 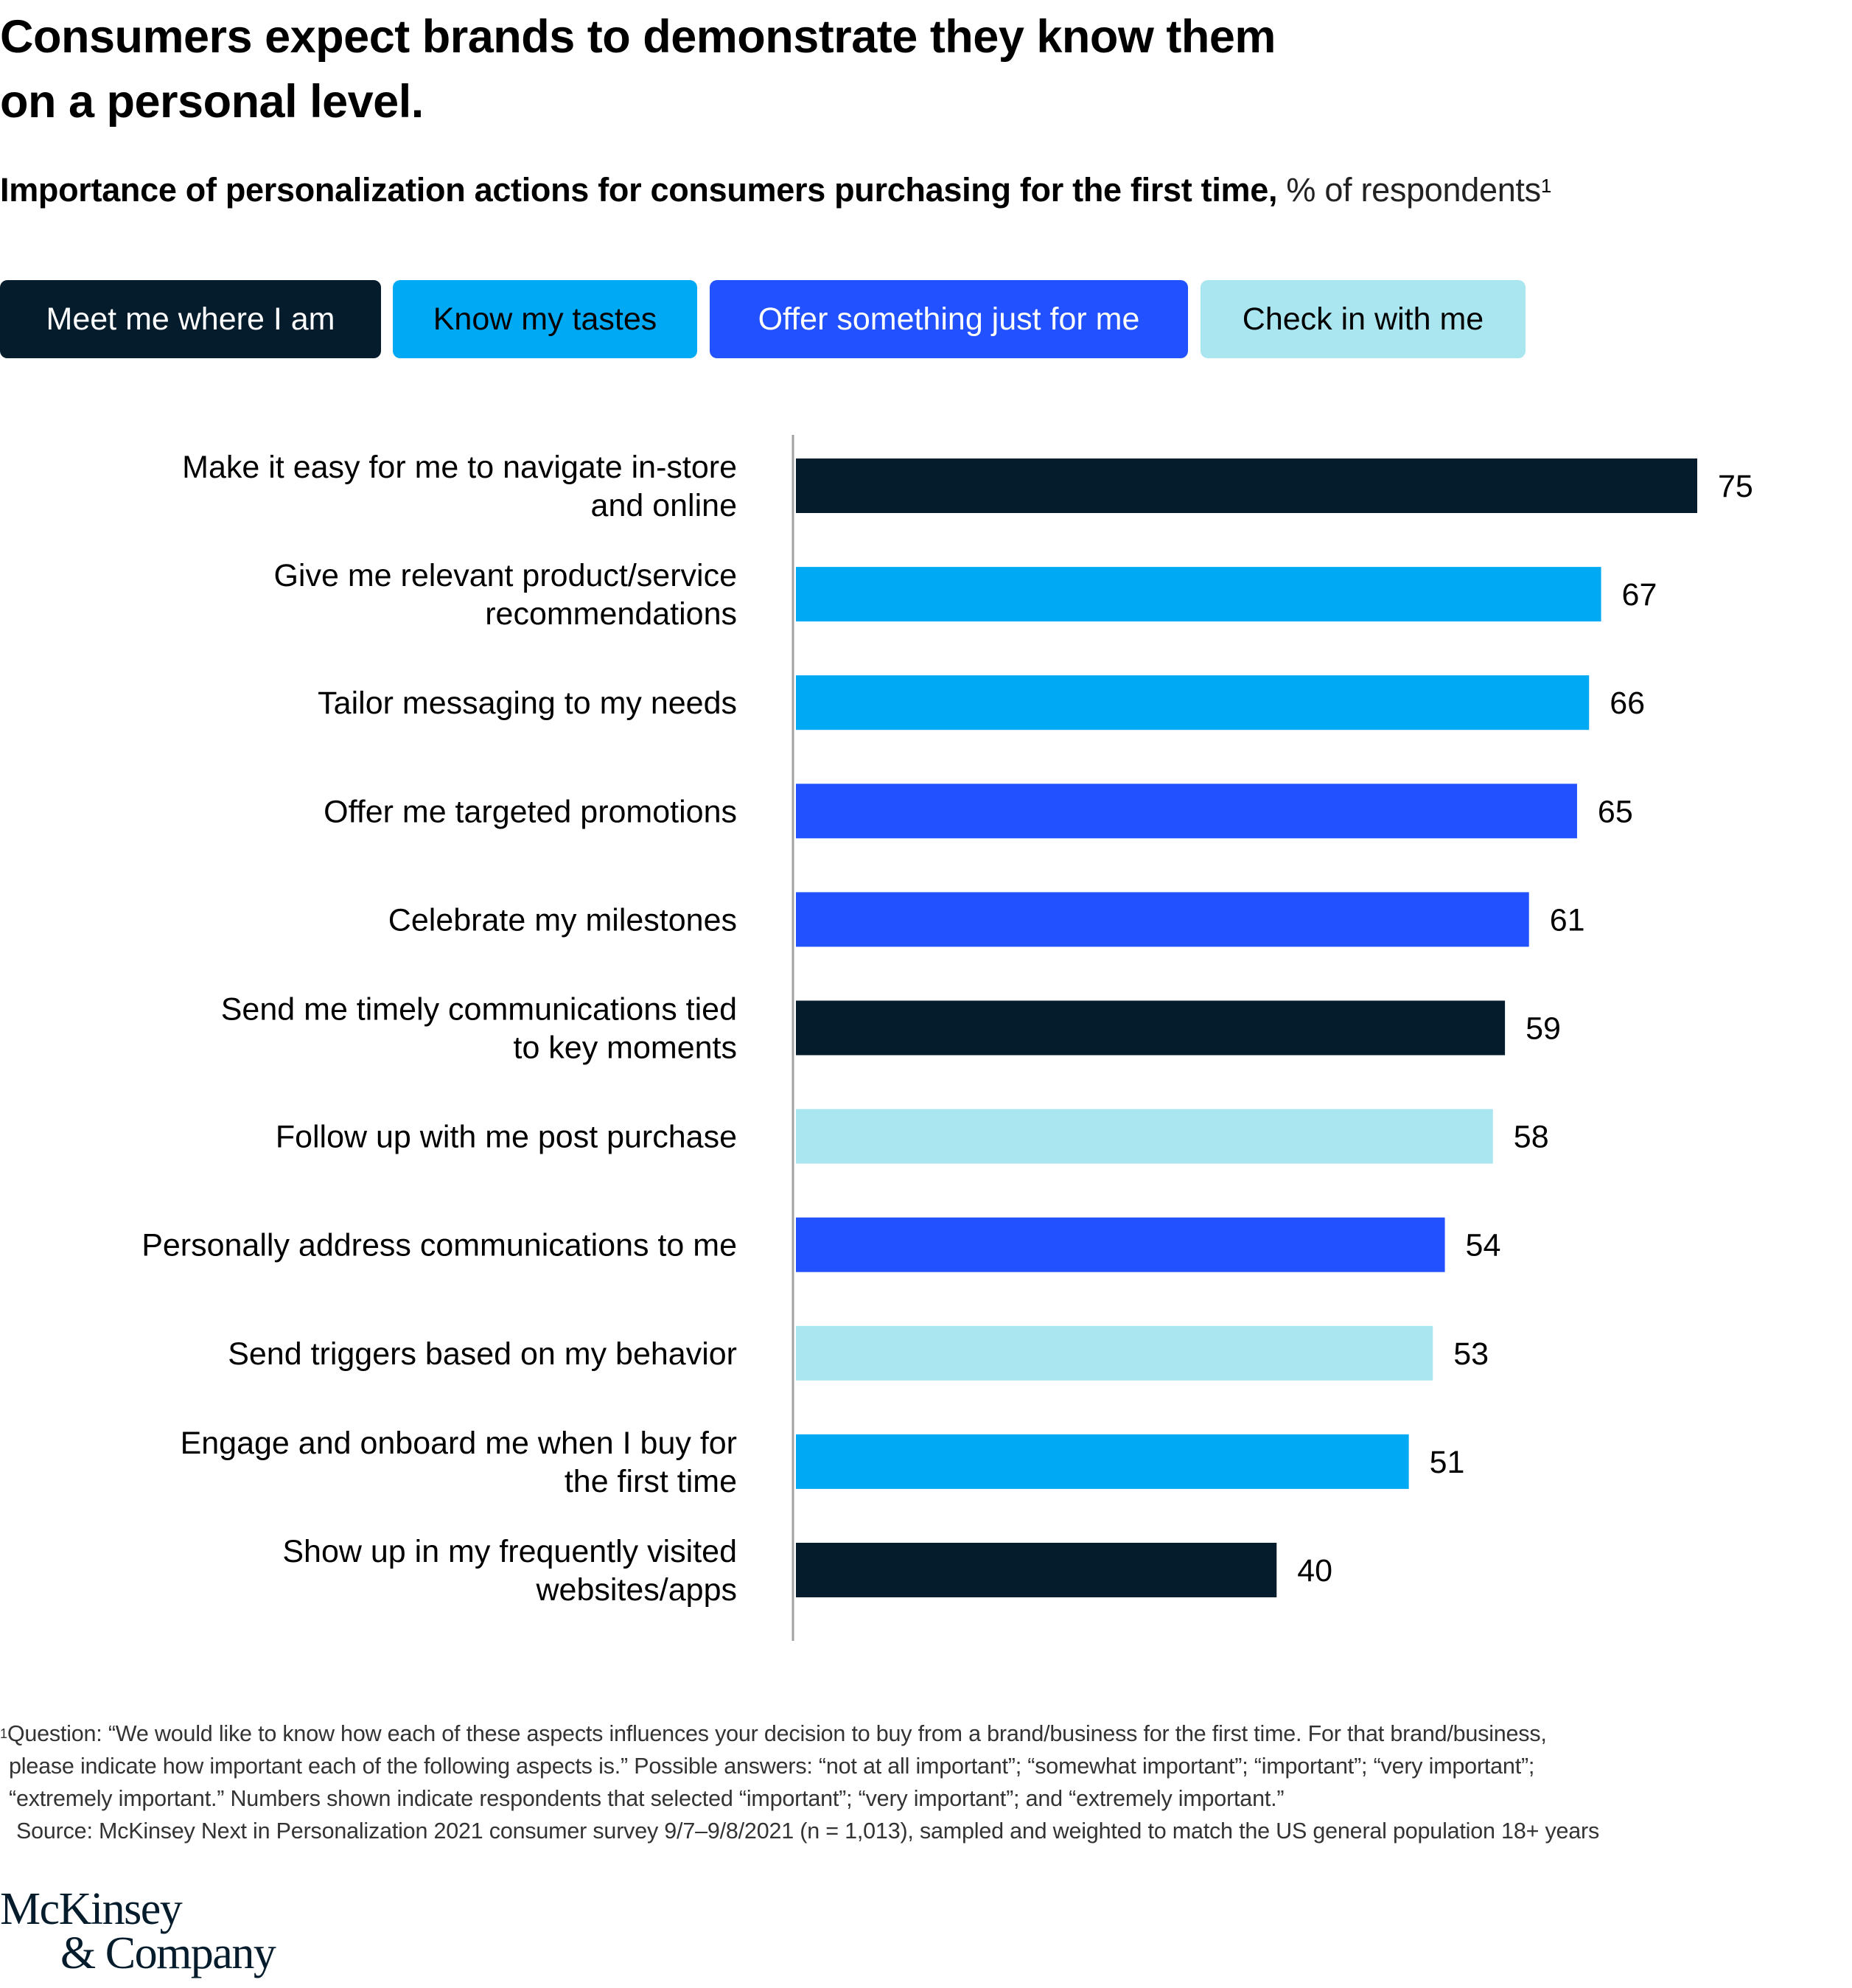 What do you see at coordinates (1735, 486) in the screenshot?
I see `value-label-0: 75` at bounding box center [1735, 486].